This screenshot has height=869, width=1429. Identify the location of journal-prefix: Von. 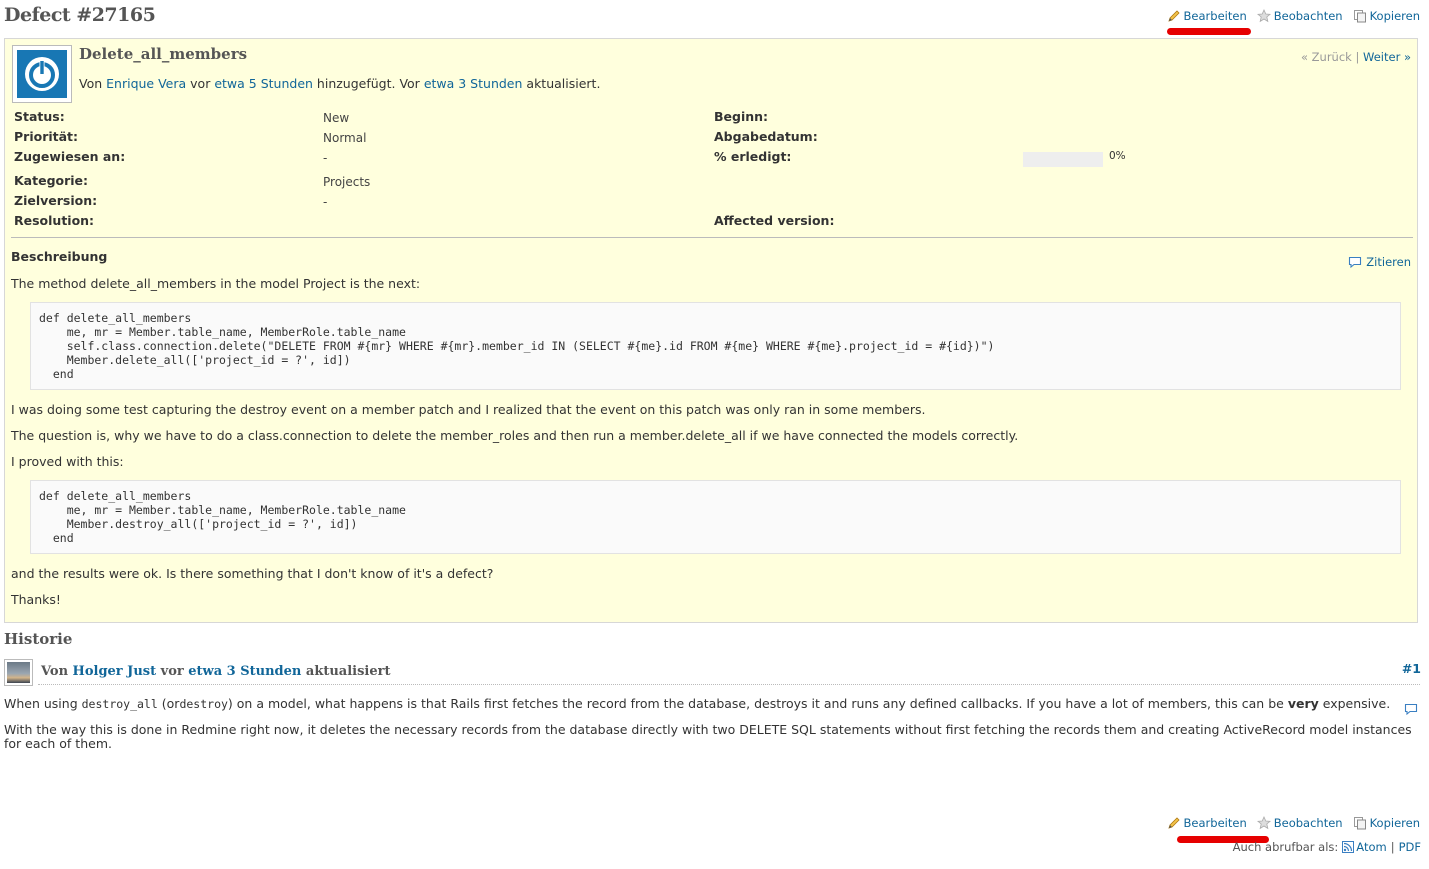
(55, 671).